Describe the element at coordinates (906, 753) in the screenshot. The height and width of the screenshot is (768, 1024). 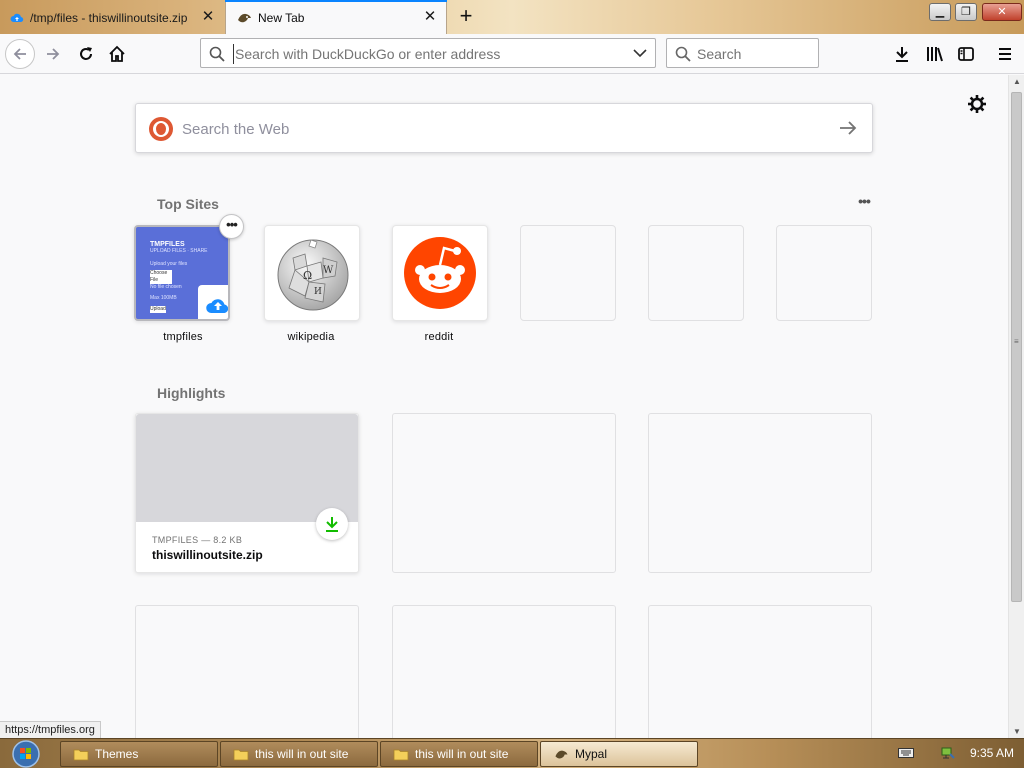
I see `keyboard-icon` at that location.